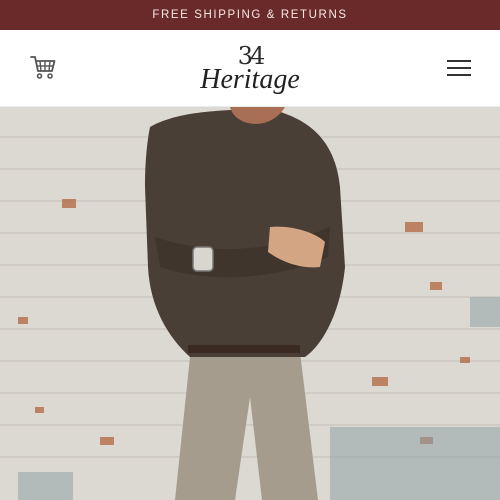 Image resolution: width=500 pixels, height=500 pixels. I want to click on menu-button, so click(459, 68).